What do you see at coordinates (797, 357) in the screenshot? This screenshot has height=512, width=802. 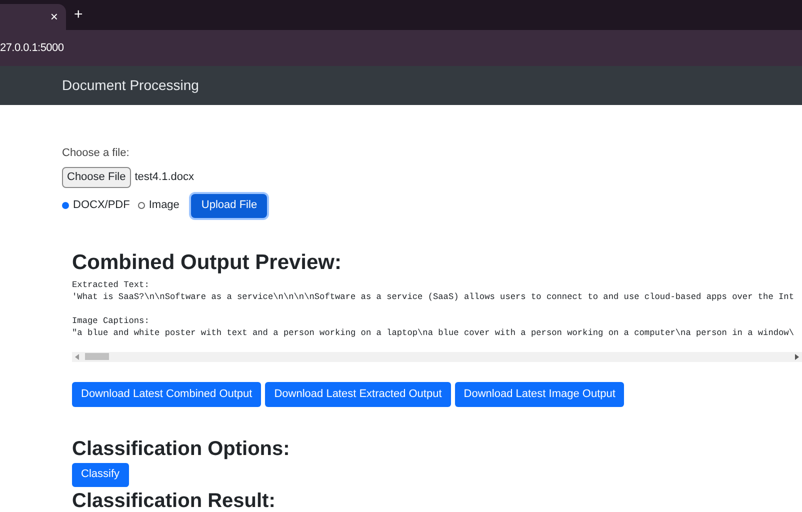 I see `scroll-right-icon` at bounding box center [797, 357].